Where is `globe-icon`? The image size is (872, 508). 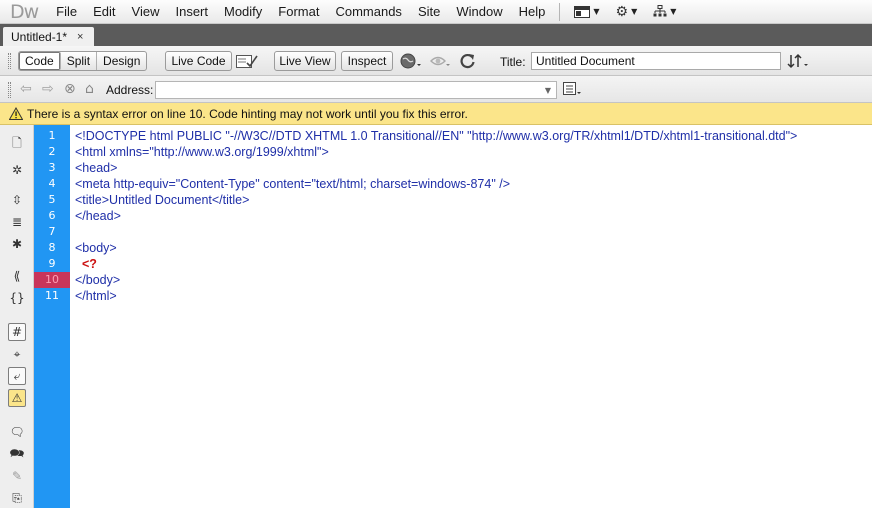
globe-icon is located at coordinates (410, 61).